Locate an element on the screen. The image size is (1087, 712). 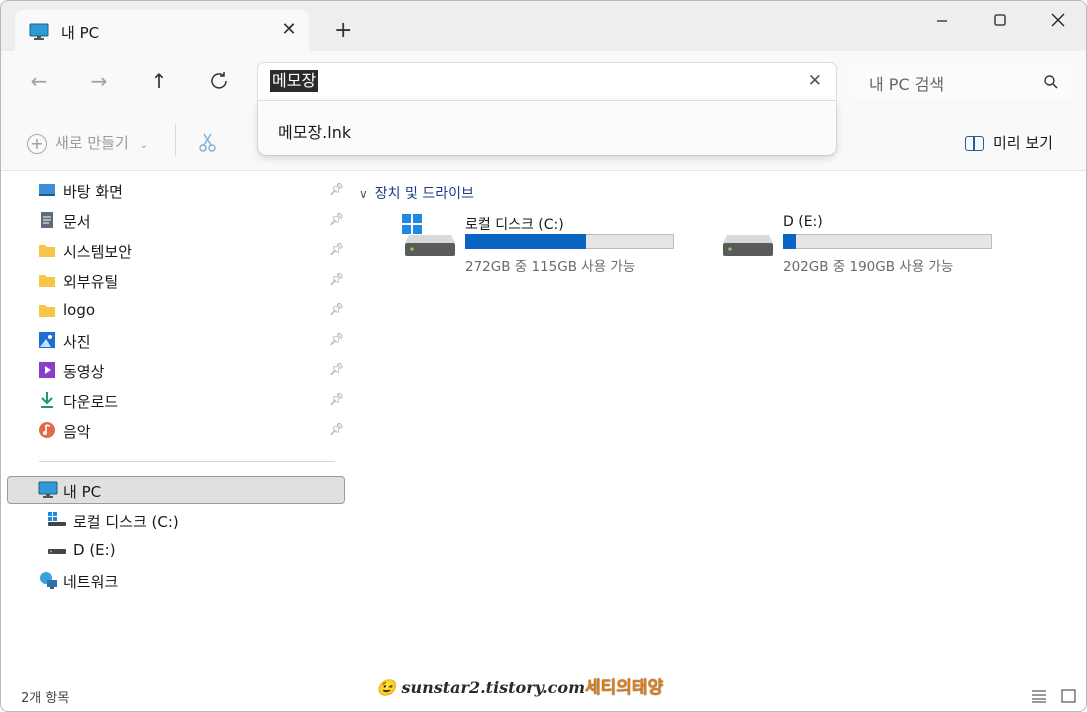
sidebar-item-folder: logo 📌︎ is located at coordinates (176, 310).